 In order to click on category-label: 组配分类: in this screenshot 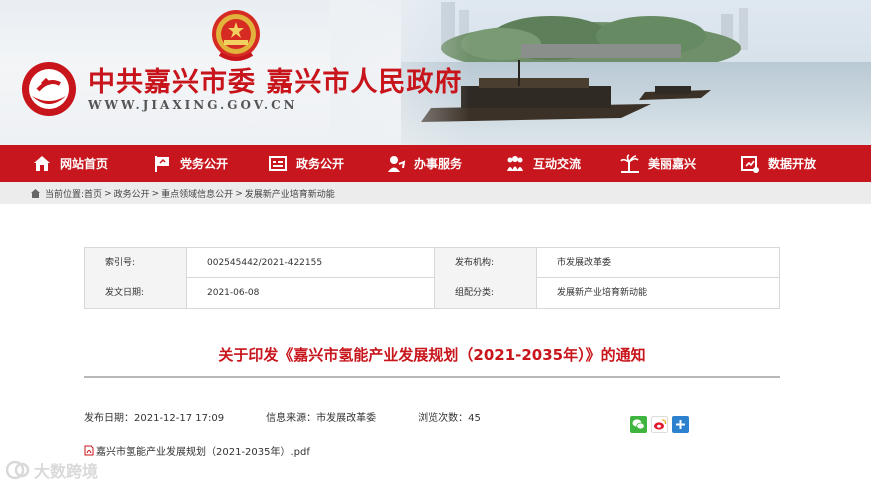, I will do `click(486, 293)`.